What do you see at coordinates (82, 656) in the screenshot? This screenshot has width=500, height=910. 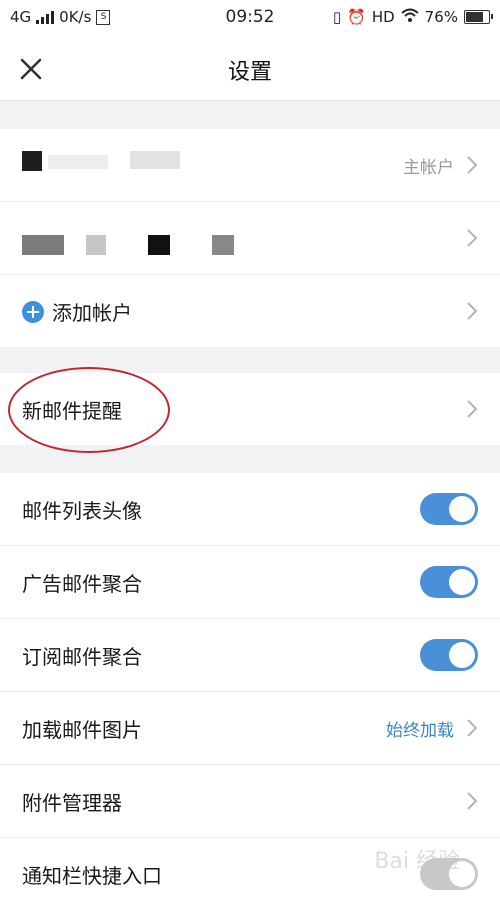 I see `setting-label: 订阅邮件聚合` at bounding box center [82, 656].